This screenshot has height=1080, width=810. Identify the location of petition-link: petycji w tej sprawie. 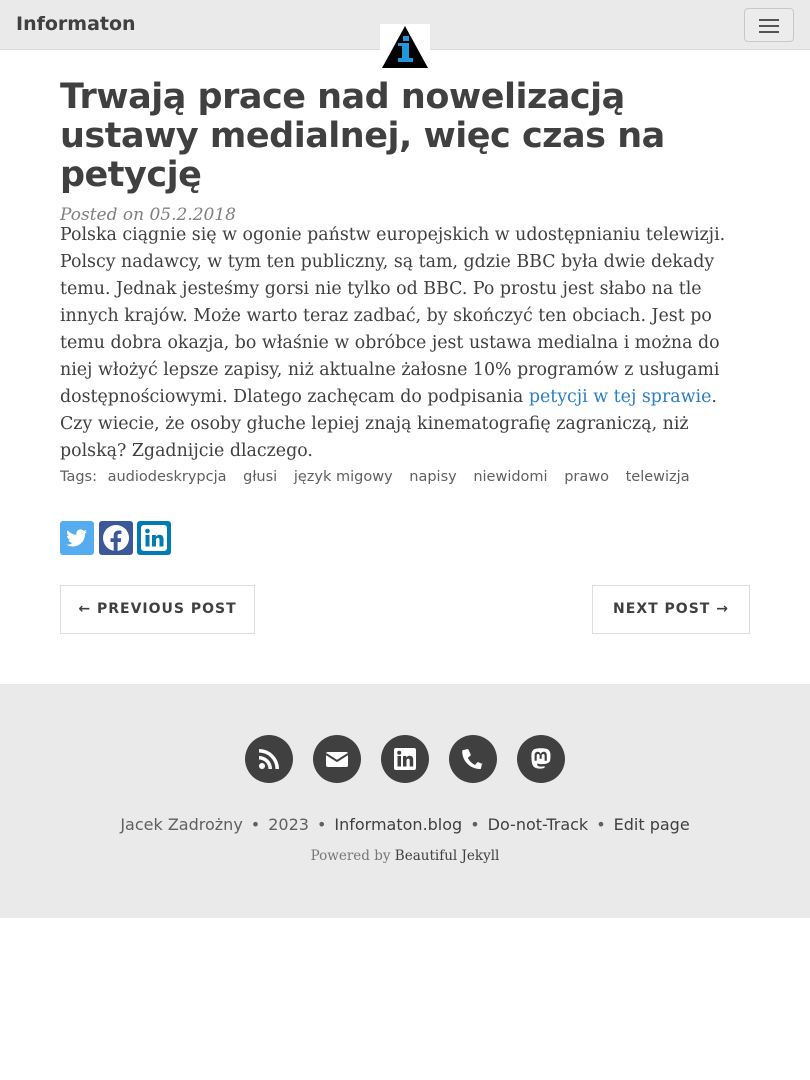
(620, 397).